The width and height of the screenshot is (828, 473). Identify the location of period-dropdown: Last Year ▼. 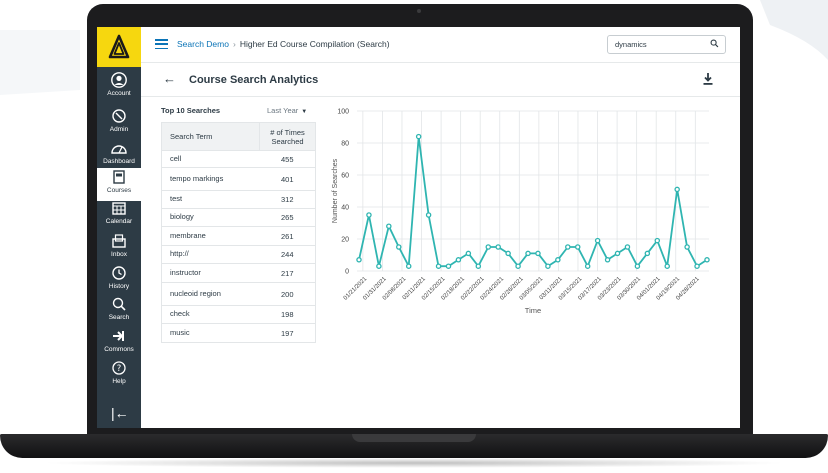
(287, 110).